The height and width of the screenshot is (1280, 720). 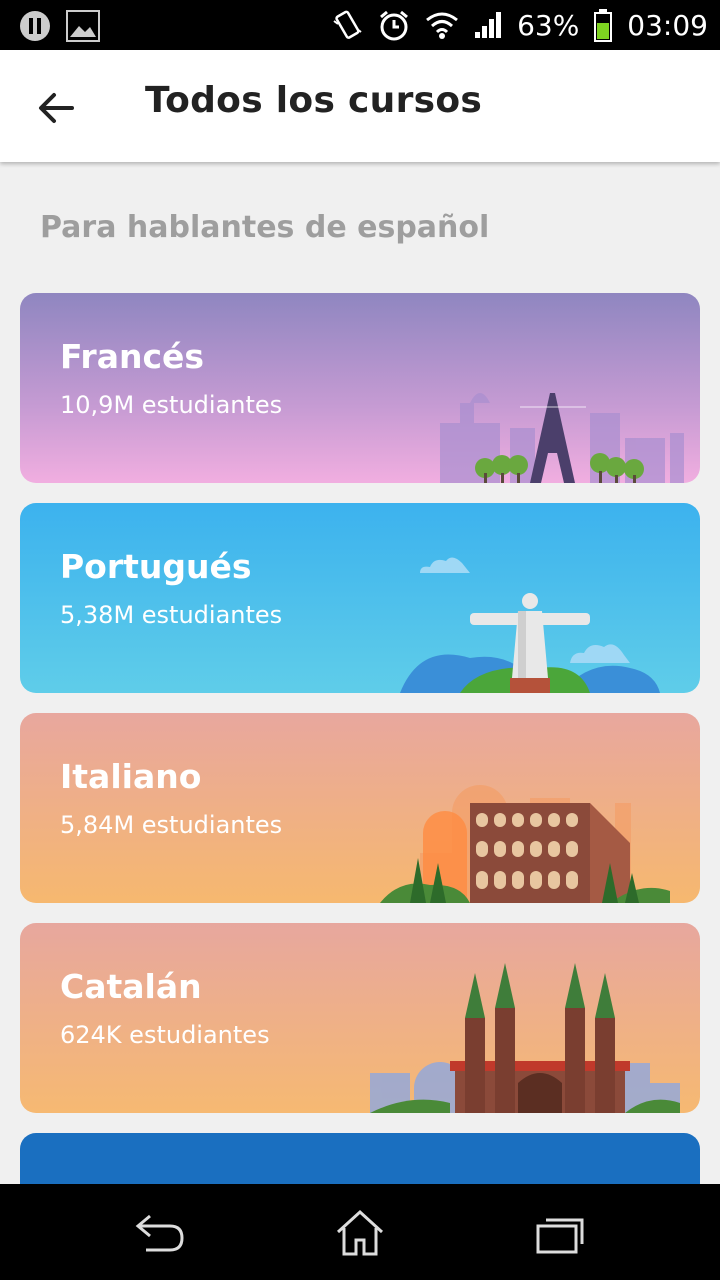 What do you see at coordinates (667, 25) in the screenshot?
I see `clock: 03:09` at bounding box center [667, 25].